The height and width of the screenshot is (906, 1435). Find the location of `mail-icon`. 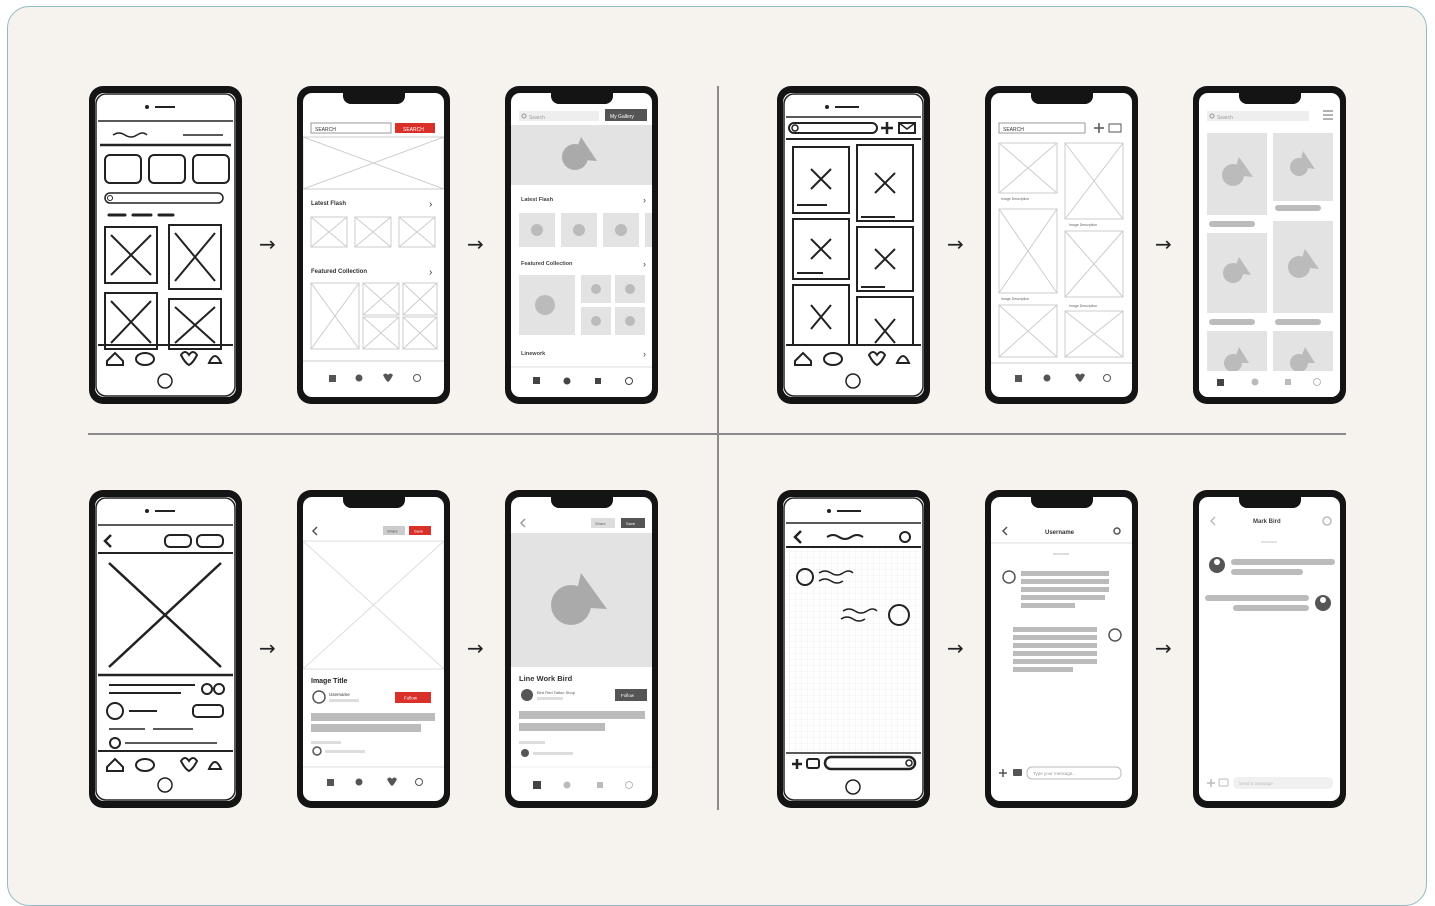

mail-icon is located at coordinates (1115, 128).